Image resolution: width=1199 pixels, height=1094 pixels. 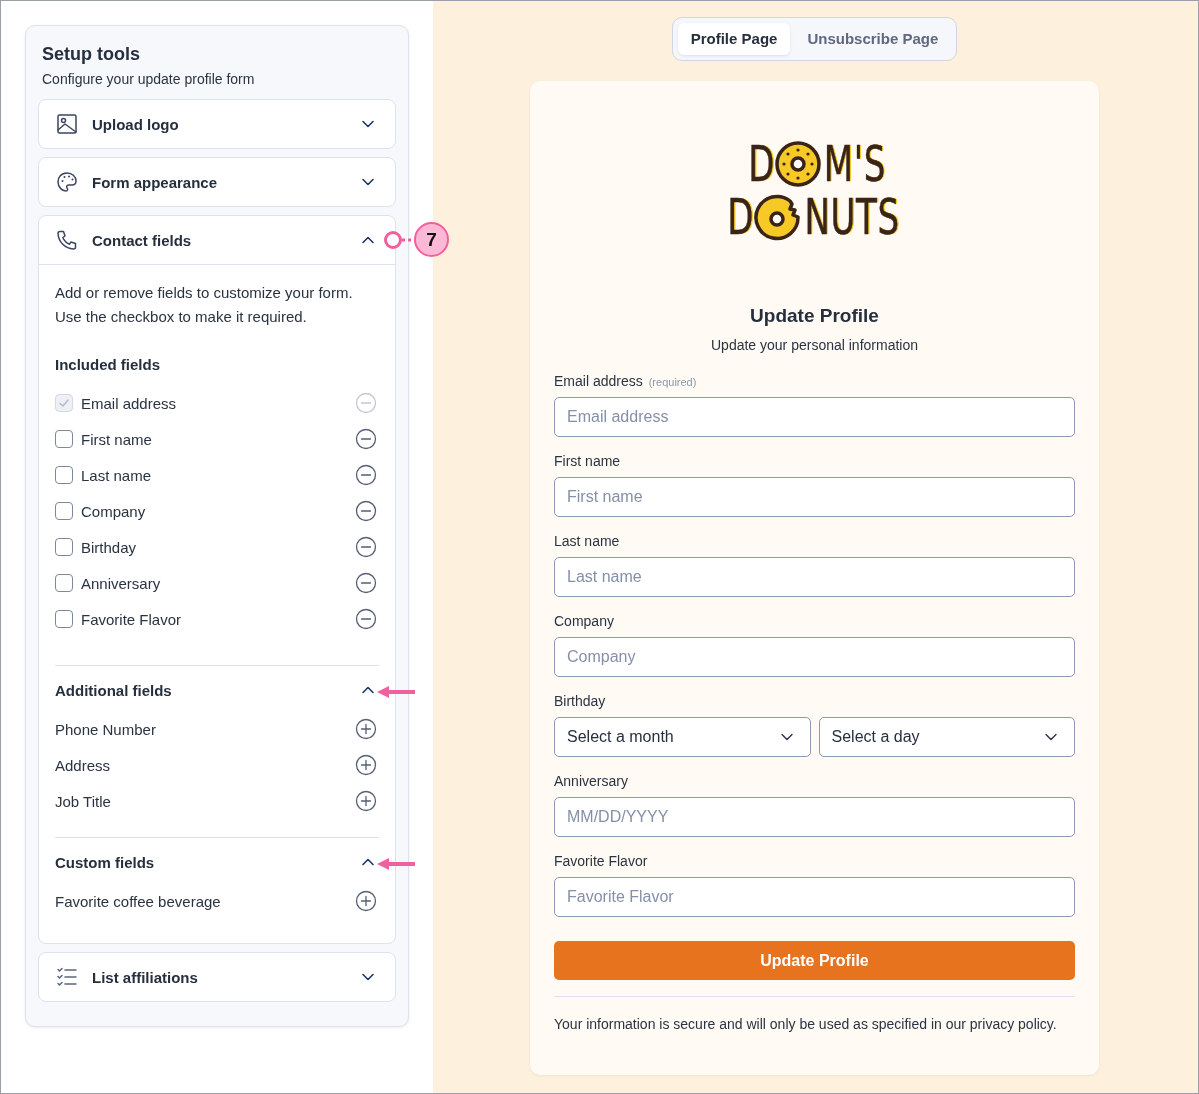 I want to click on field-label: Job Title, so click(x=83, y=801).